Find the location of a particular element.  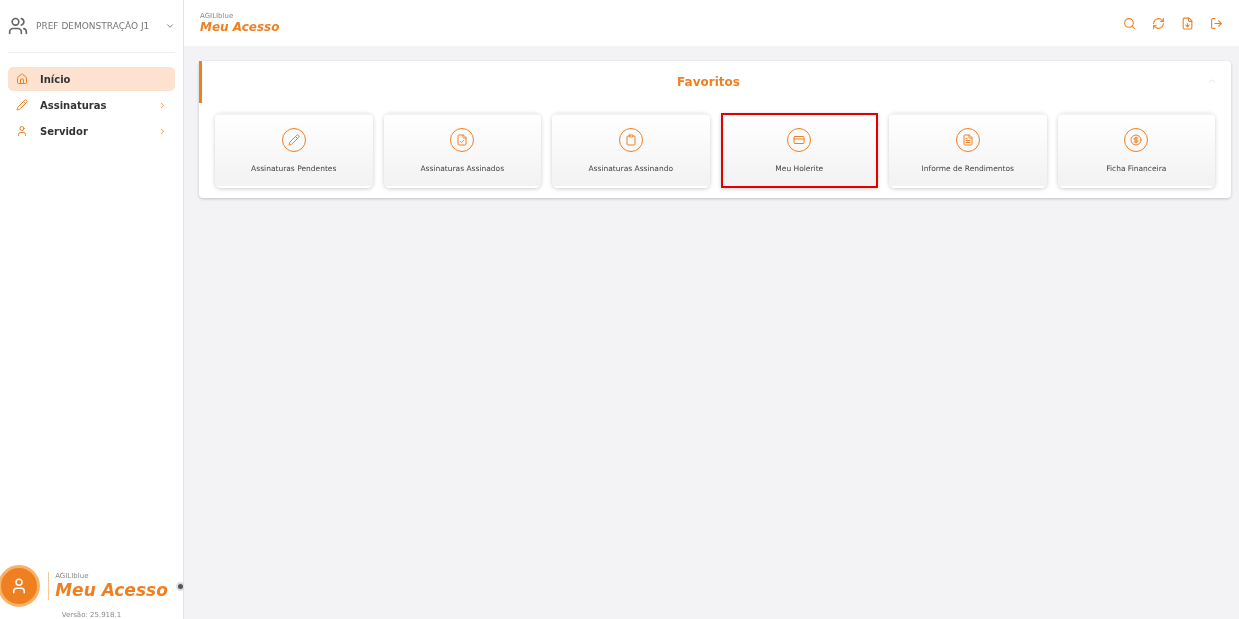

download-icon is located at coordinates (1187, 23).